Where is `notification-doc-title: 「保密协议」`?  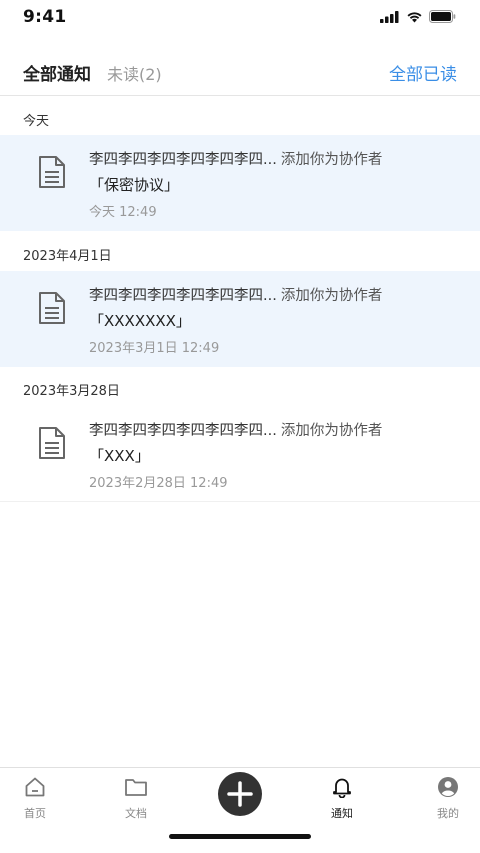
notification-doc-title: 「保密协议」 is located at coordinates (134, 185).